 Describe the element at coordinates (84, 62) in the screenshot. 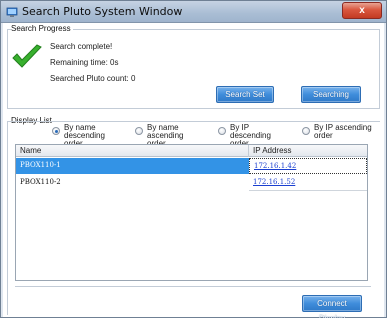

I see `remaining-time-text: Remaining time: 0s` at that location.